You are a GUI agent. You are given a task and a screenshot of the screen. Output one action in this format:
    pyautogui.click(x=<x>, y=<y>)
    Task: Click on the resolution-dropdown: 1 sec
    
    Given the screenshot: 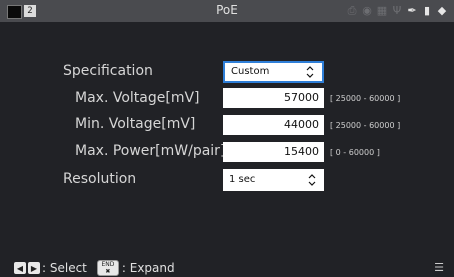 What is the action you would take?
    pyautogui.click(x=273, y=180)
    